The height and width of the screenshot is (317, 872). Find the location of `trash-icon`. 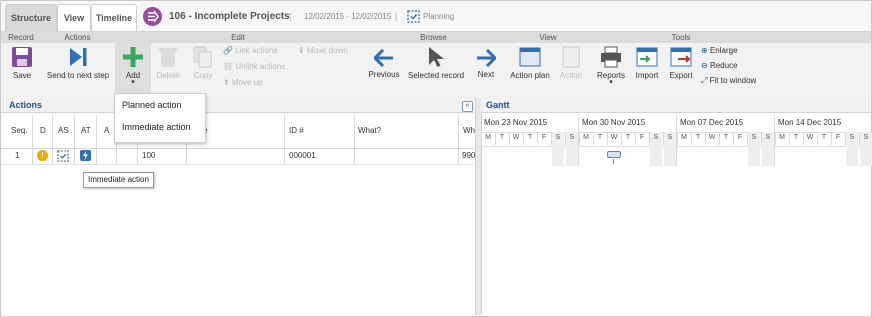

trash-icon is located at coordinates (168, 57).